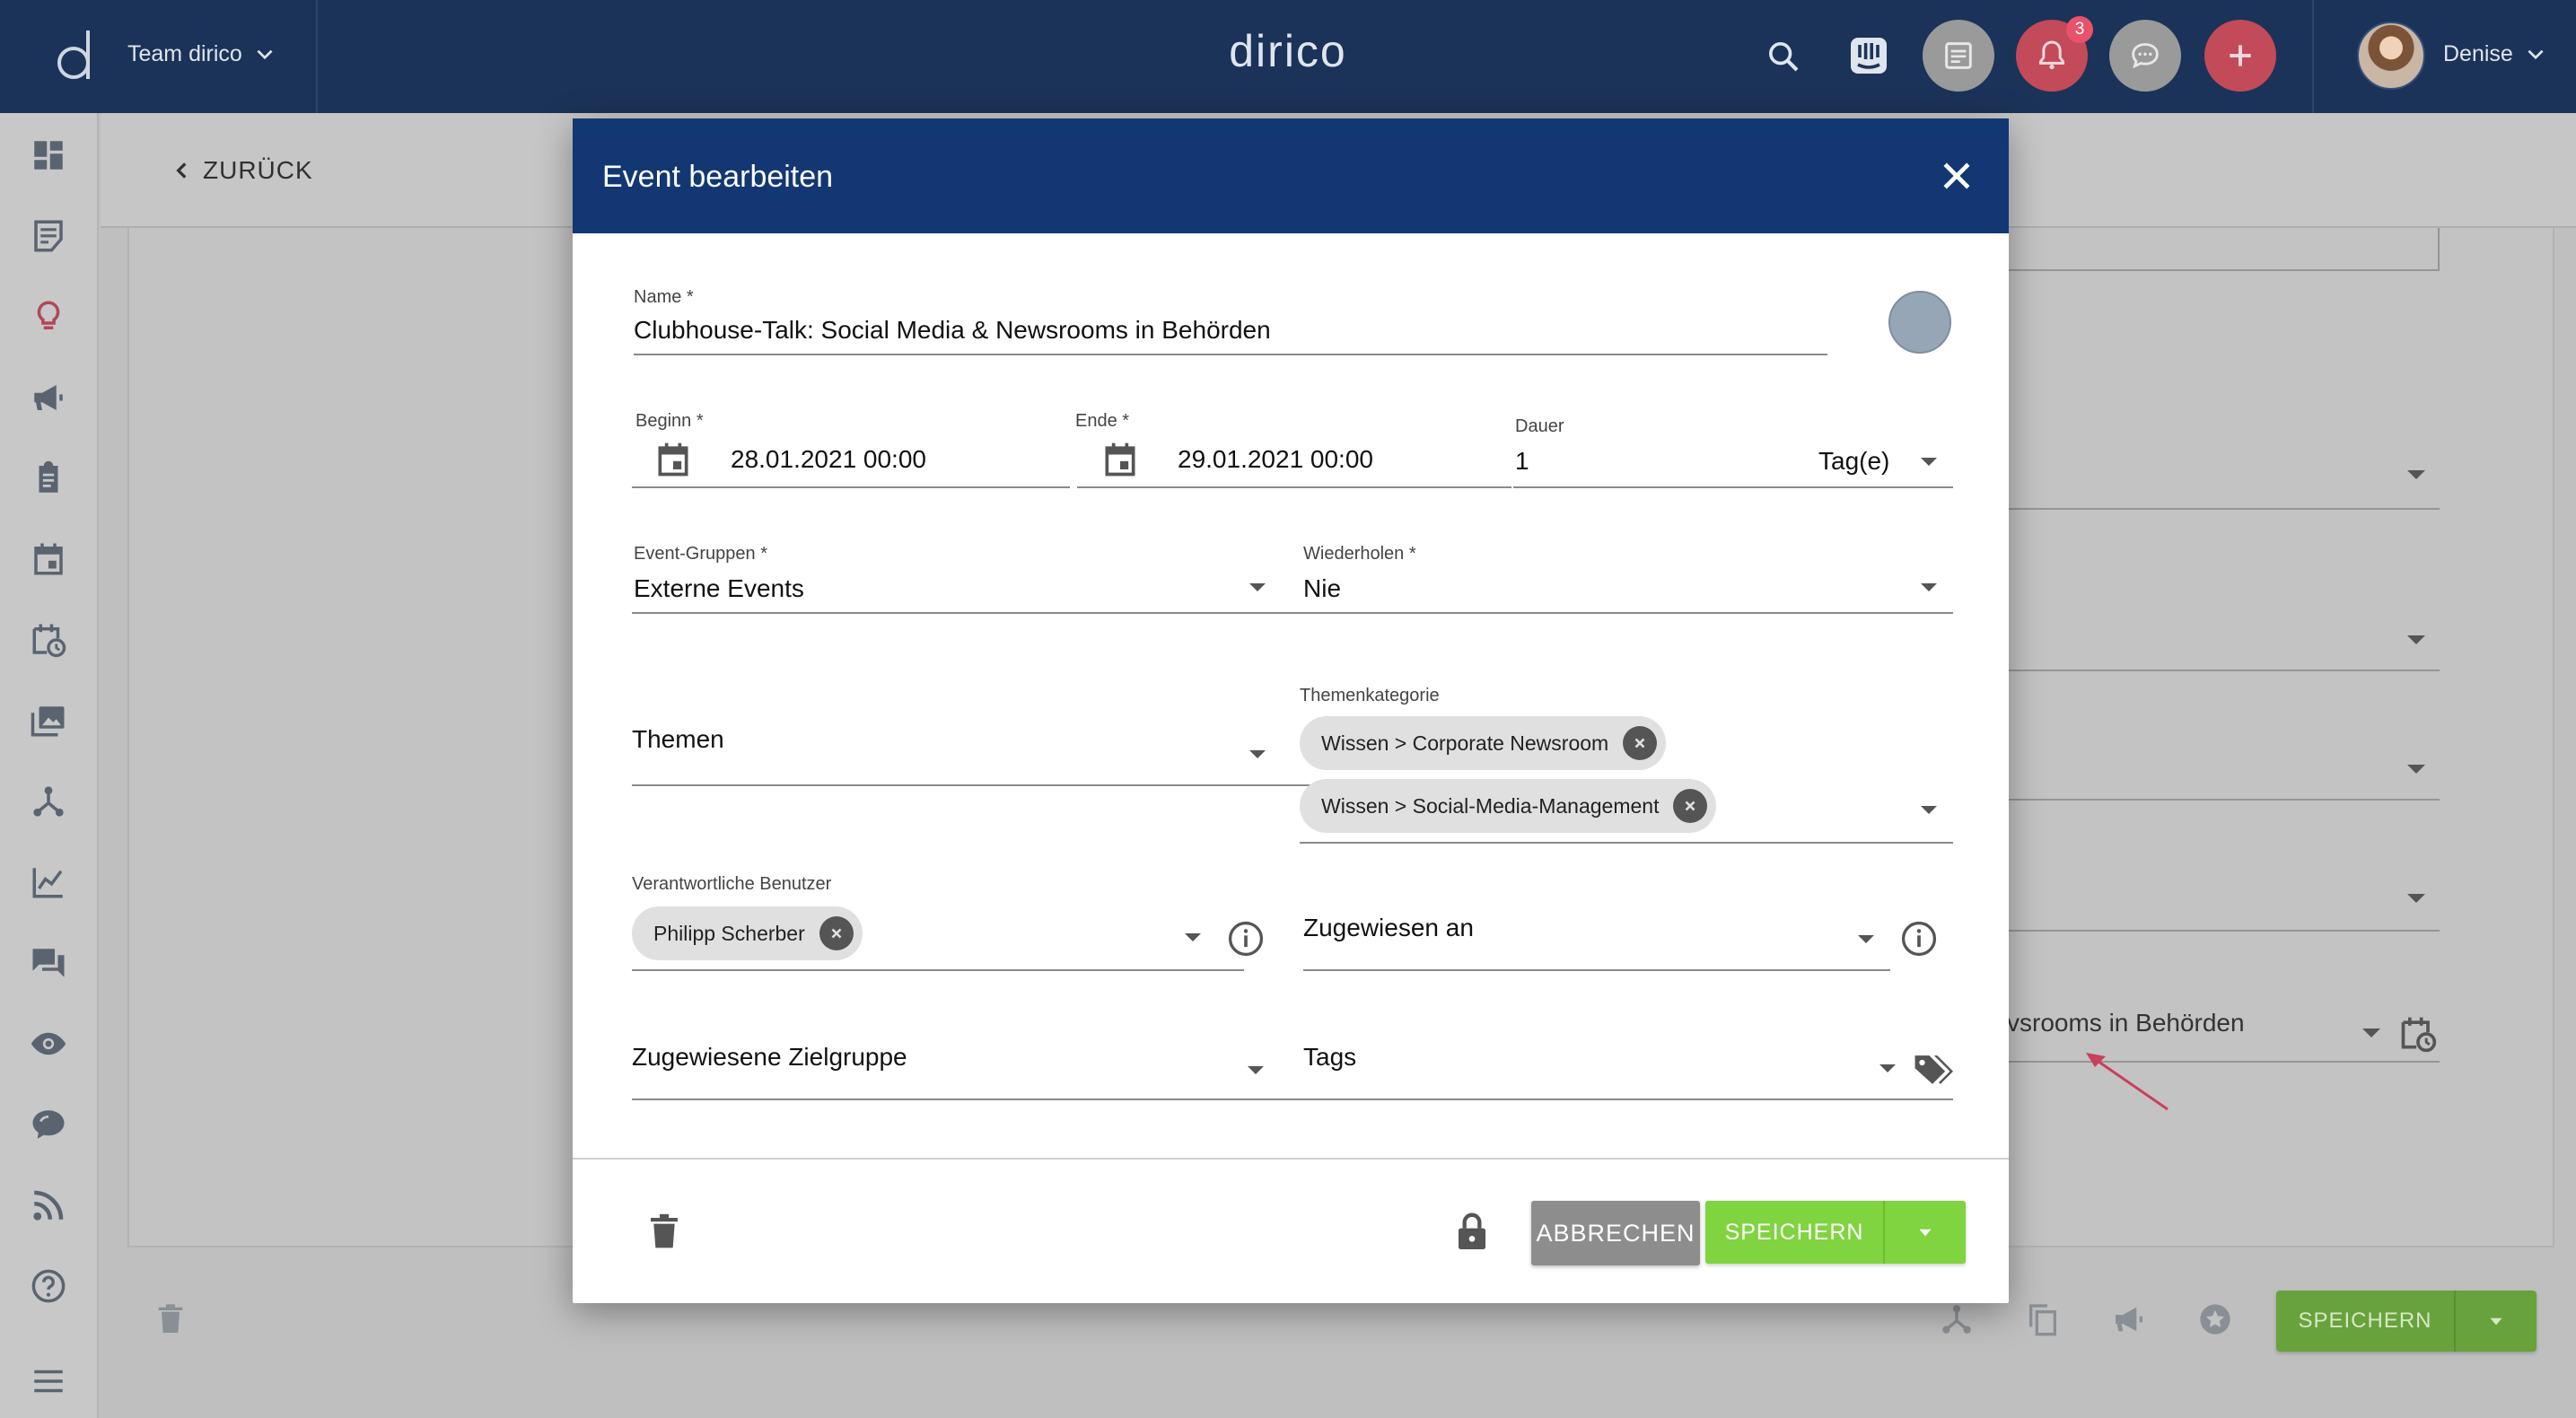 The image size is (2576, 1418). I want to click on chat-button, so click(2145, 56).